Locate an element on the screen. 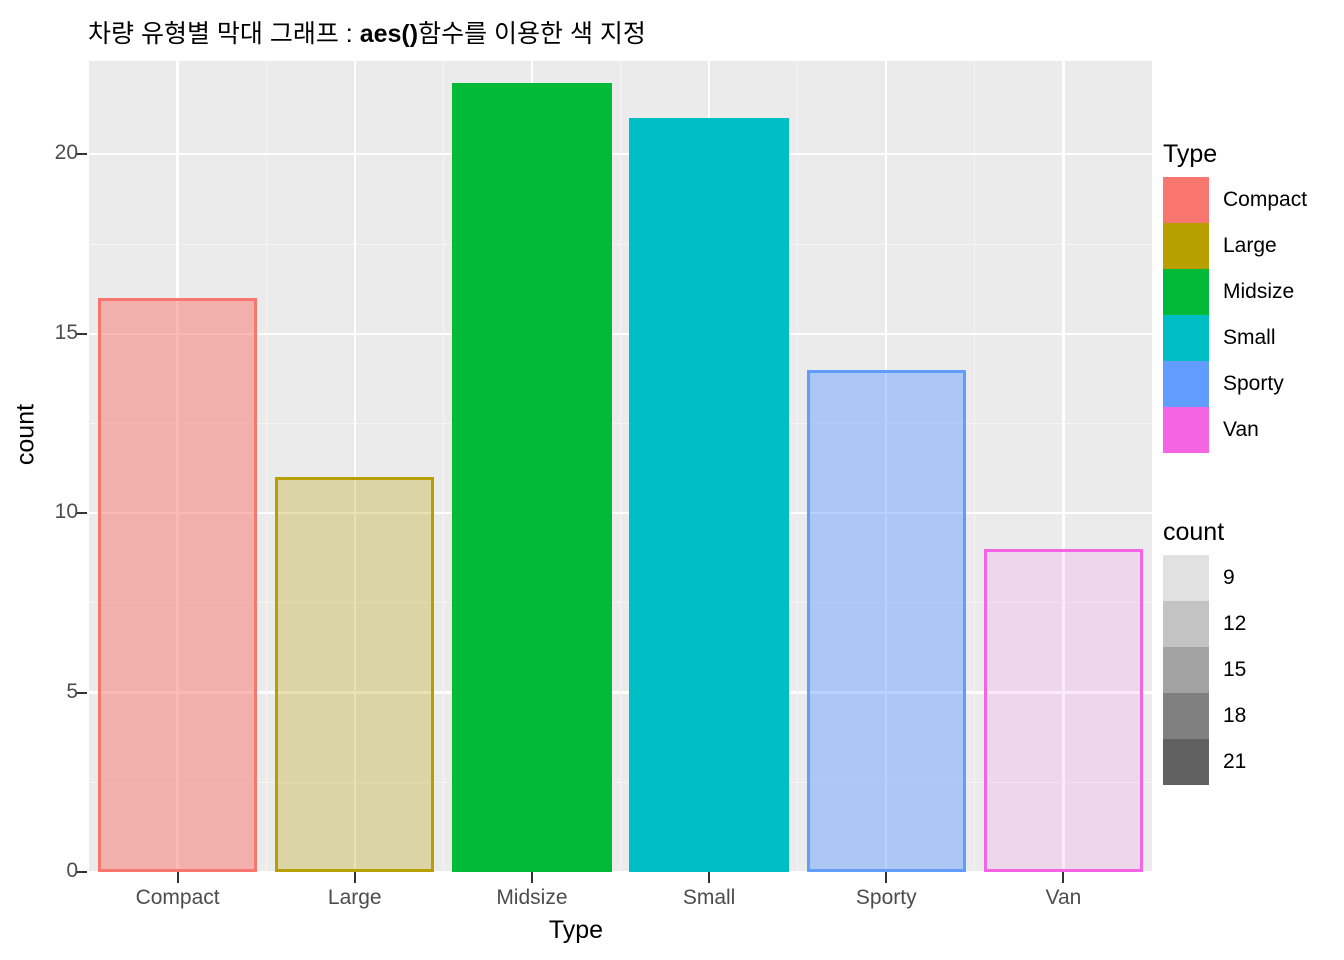 The height and width of the screenshot is (960, 1344). legend-type-items: Compact Large Midsize Small Sporty Van is located at coordinates (1235, 315).